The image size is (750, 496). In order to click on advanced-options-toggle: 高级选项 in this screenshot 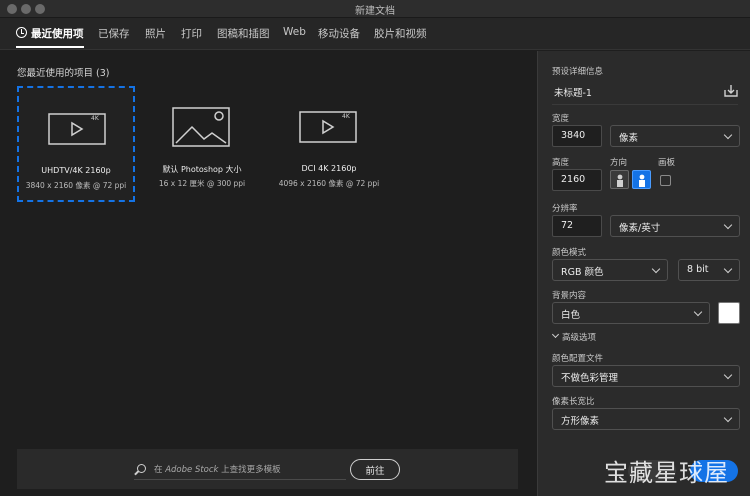, I will do `click(579, 337)`.